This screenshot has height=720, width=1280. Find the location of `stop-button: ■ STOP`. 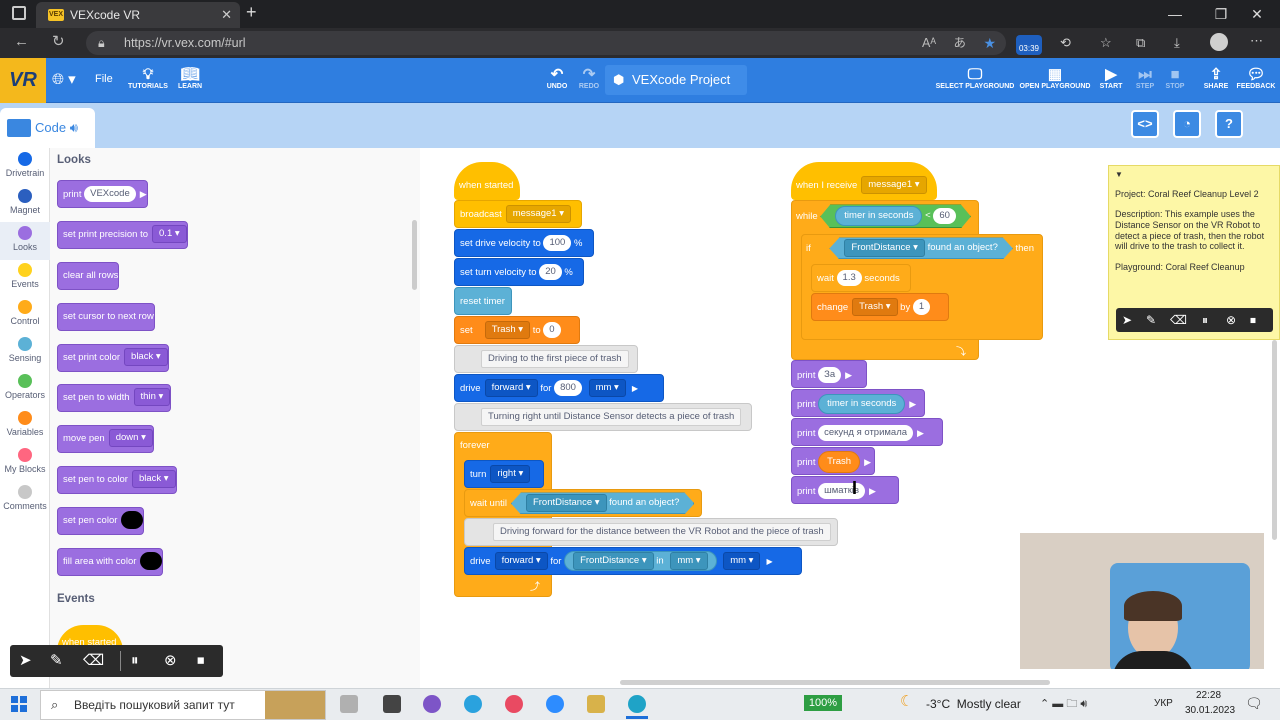

stop-button: ■ STOP is located at coordinates (1175, 78).